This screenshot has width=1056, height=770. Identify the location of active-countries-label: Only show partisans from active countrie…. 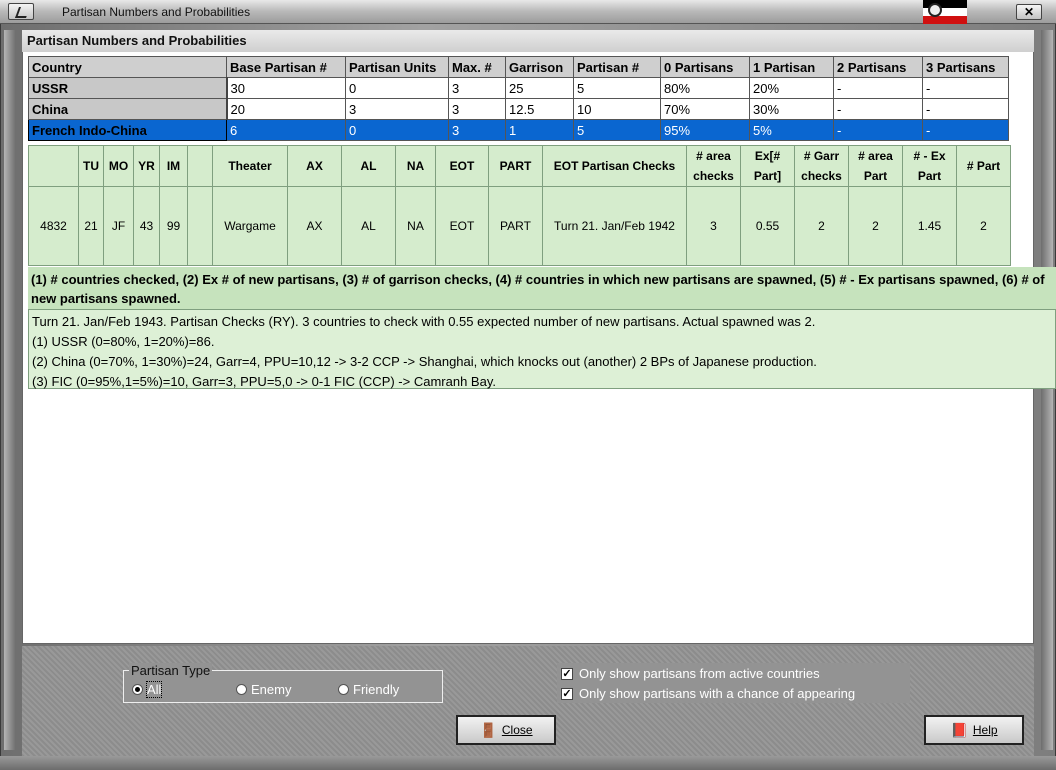
(699, 673).